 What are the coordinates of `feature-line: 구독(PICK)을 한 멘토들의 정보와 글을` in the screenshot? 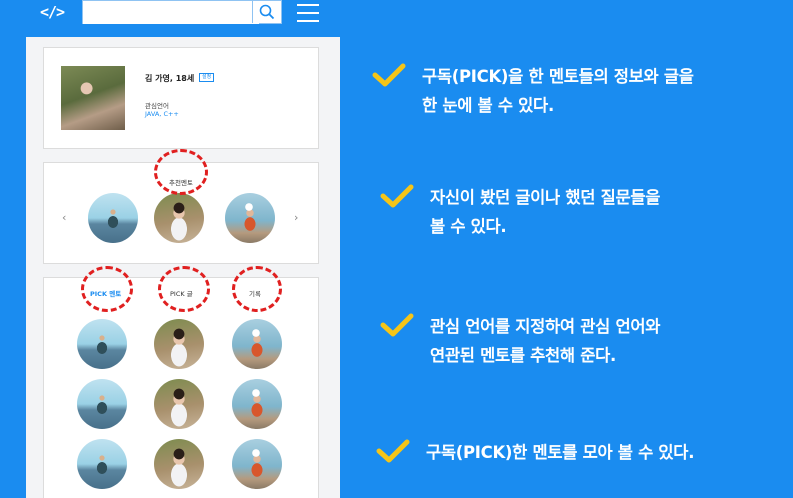 It's located at (558, 76).